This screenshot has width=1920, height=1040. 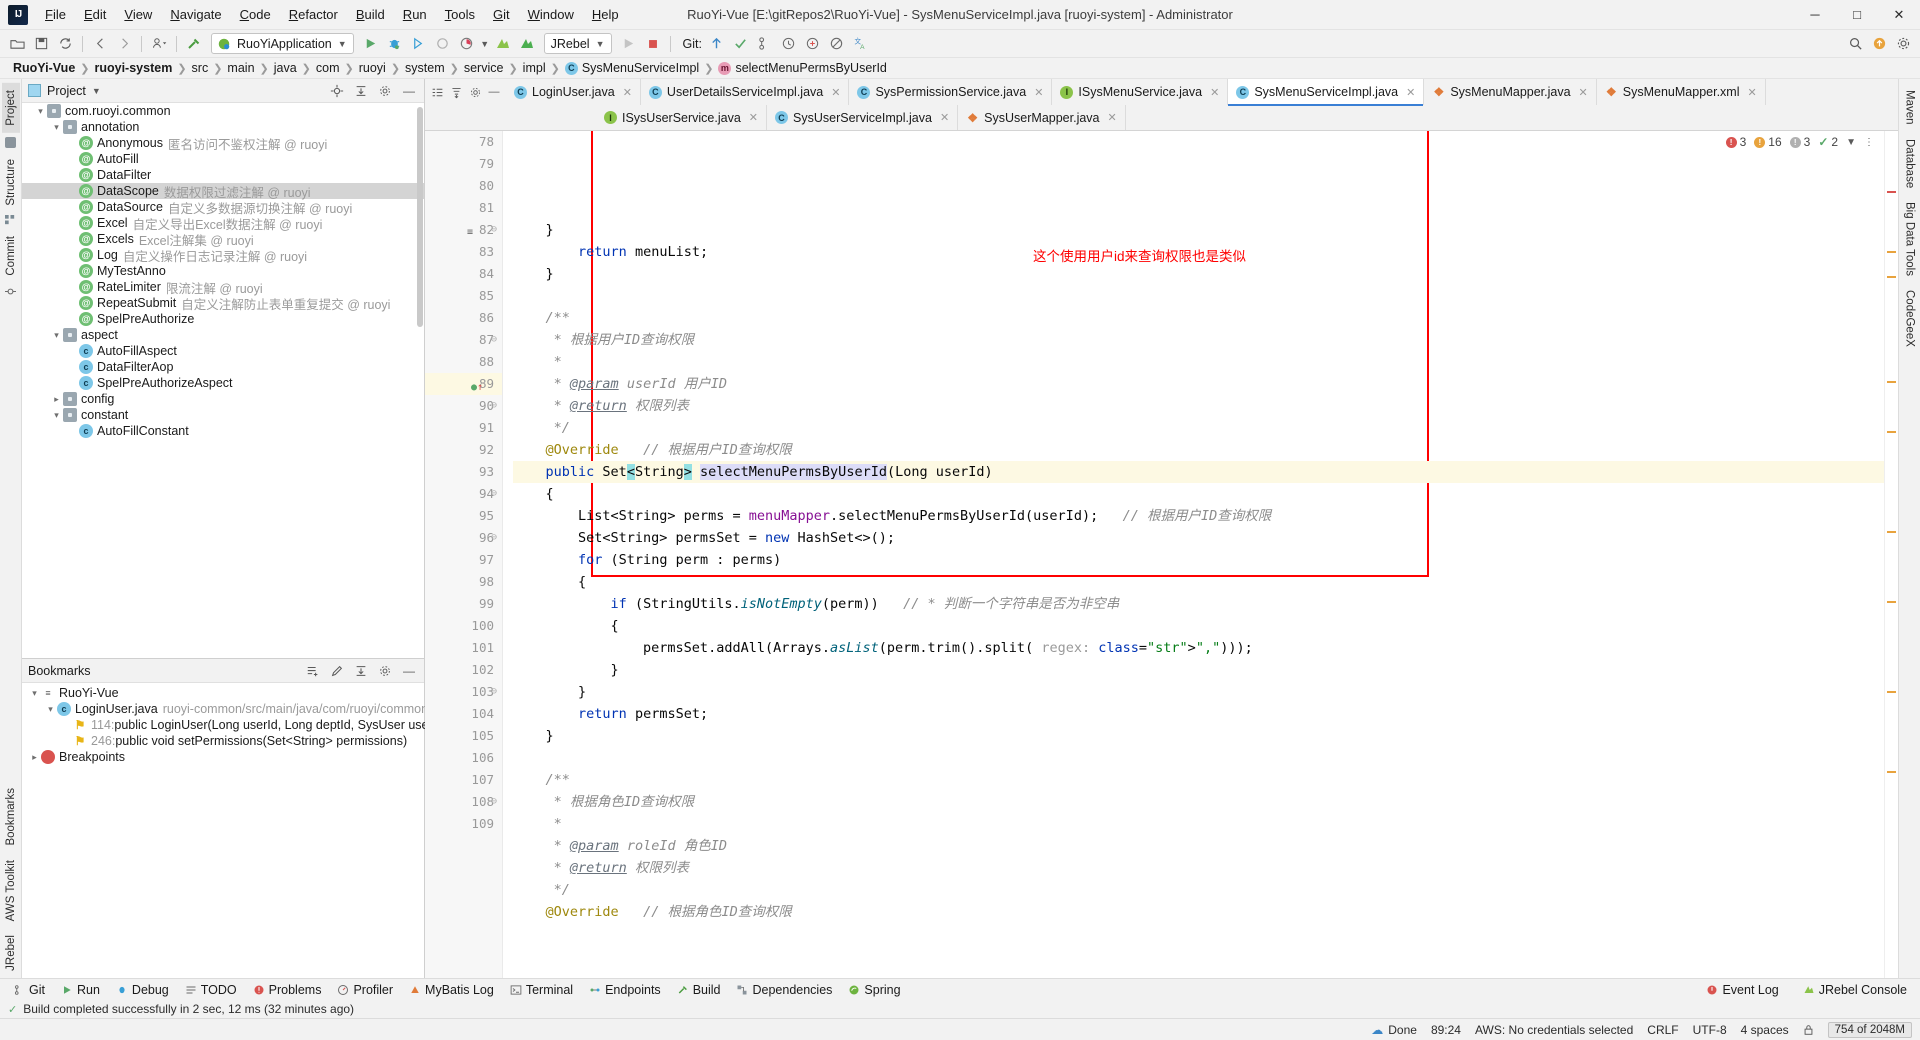 I want to click on gutter-line: 108 ⊖, so click(x=463, y=802).